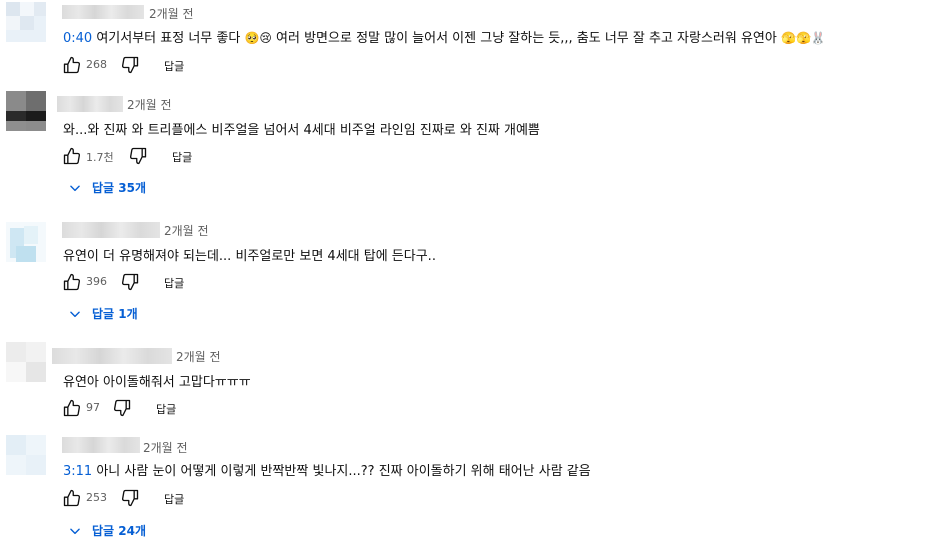 The width and height of the screenshot is (940, 547). Describe the element at coordinates (96, 497) in the screenshot. I see `like-count: 253` at that location.